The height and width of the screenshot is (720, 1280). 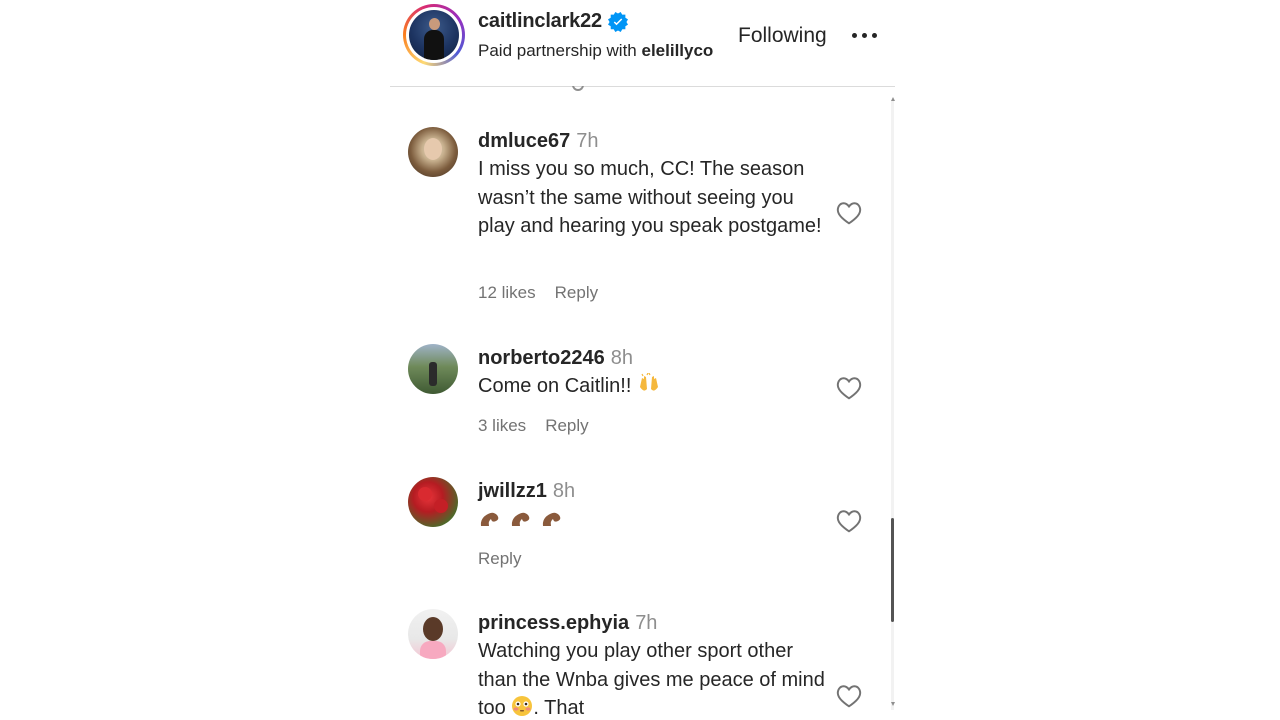 I want to click on partner-link: elelillyco, so click(x=678, y=50).